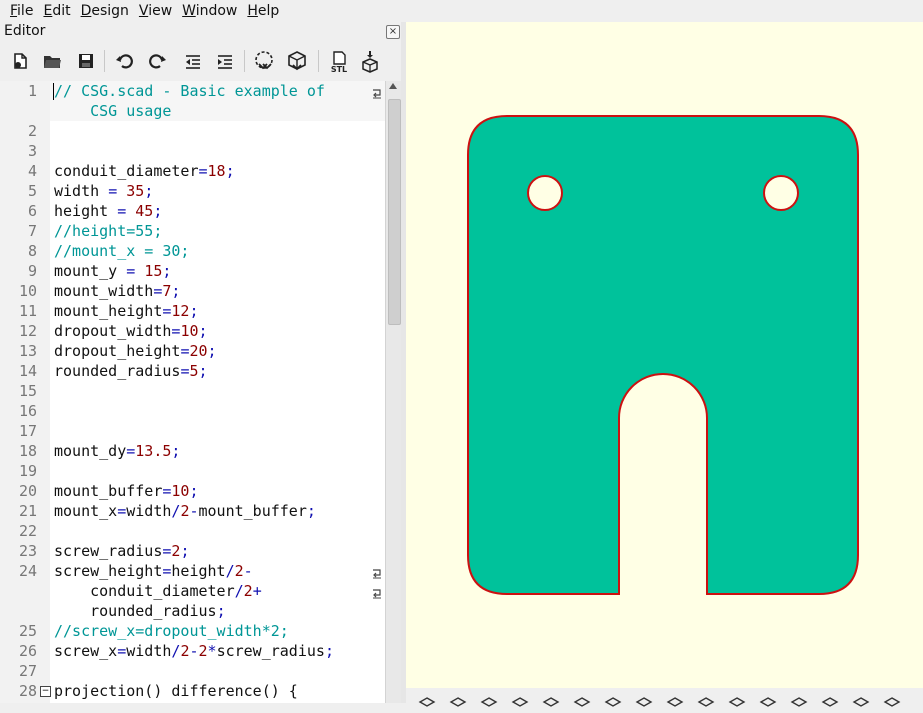  I want to click on code-line: 13 dropout_height=20;, so click(192, 351).